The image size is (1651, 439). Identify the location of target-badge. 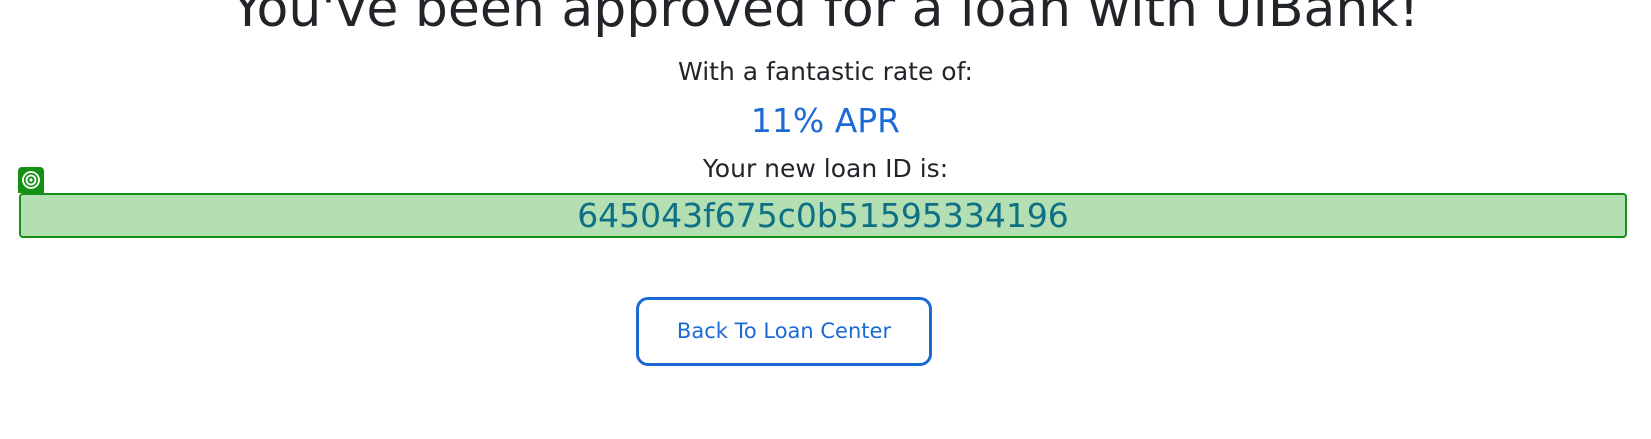
(31, 180).